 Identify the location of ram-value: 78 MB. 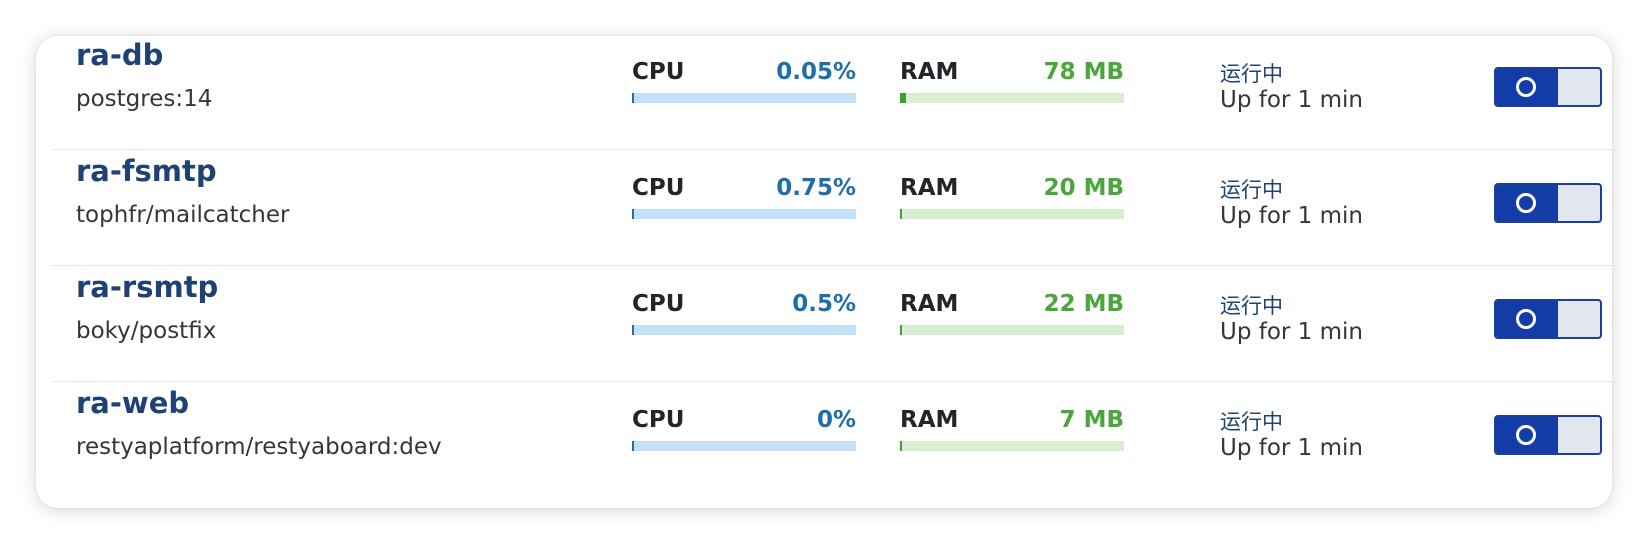
(1083, 72).